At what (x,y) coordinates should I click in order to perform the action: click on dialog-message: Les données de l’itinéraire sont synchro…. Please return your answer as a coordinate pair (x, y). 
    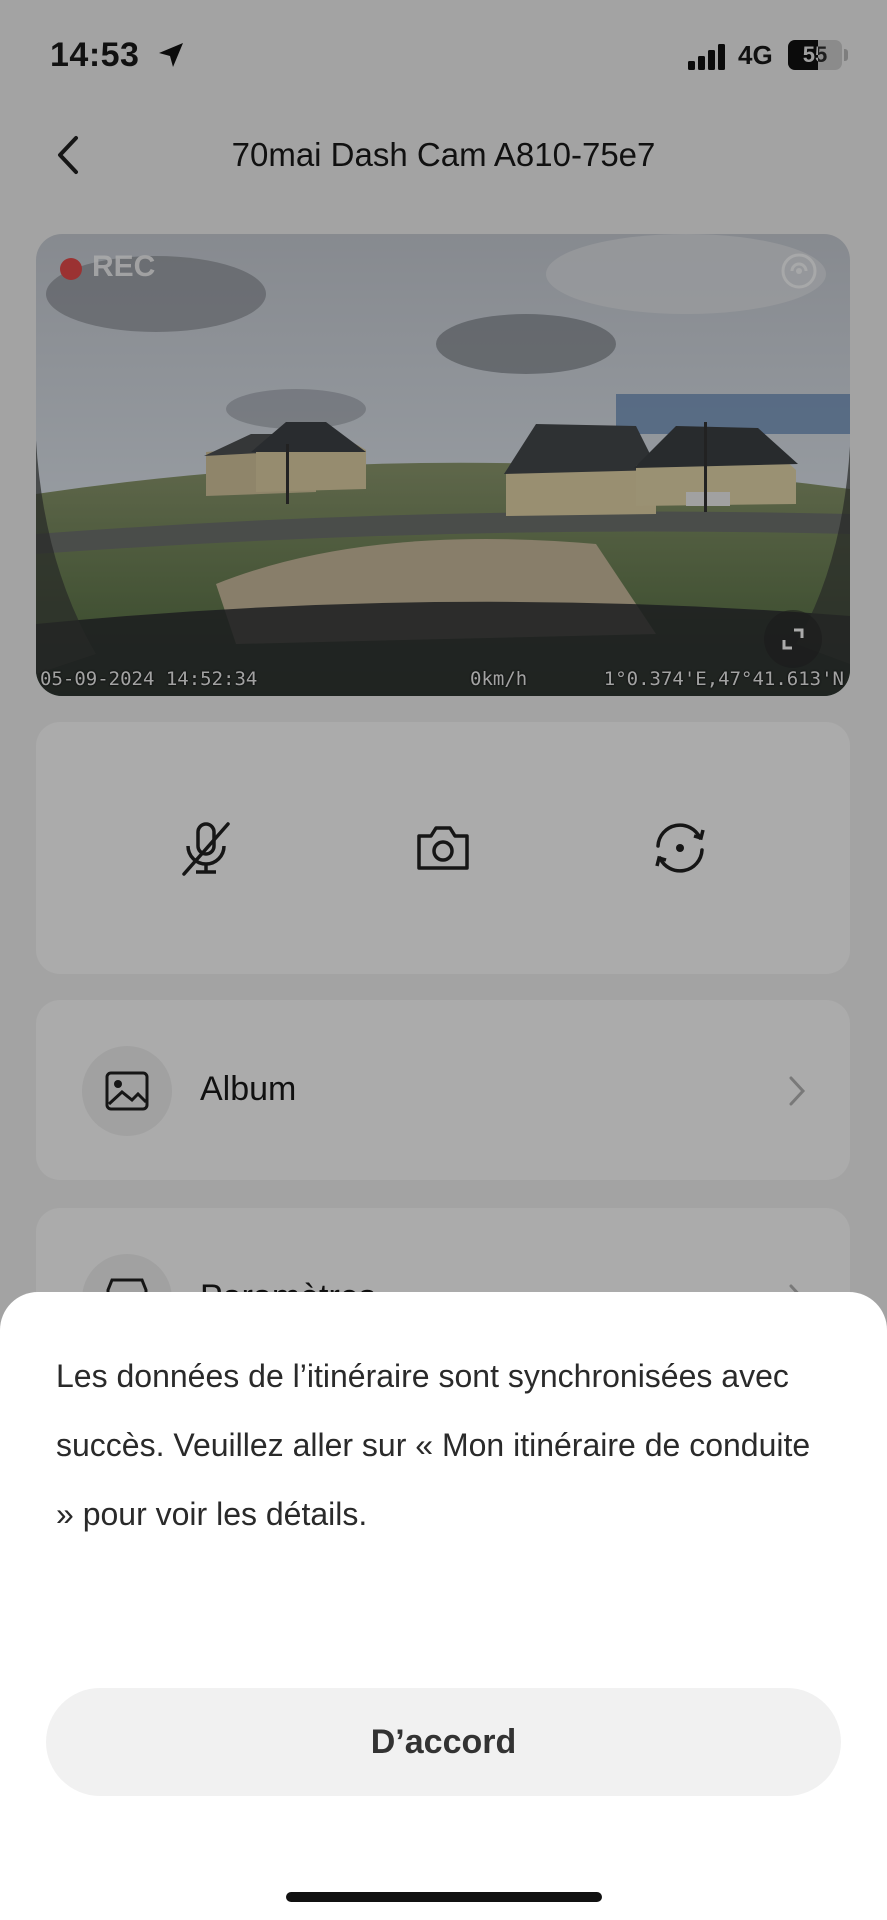
    Looking at the image, I should click on (433, 1445).